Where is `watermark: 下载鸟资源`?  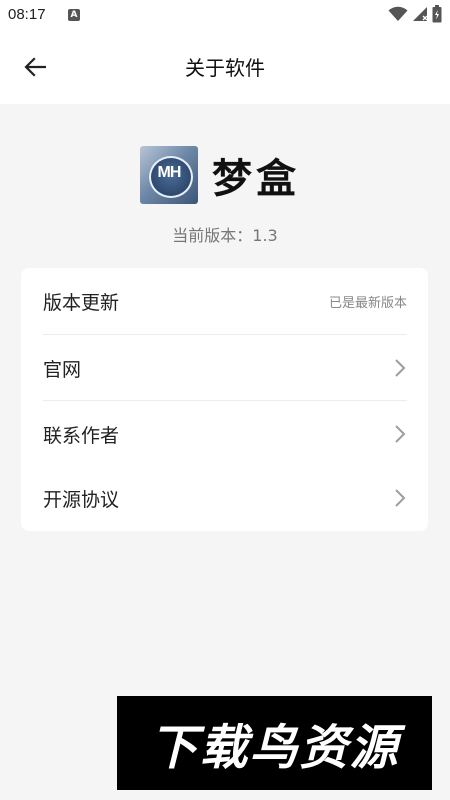 watermark: 下载鸟资源 is located at coordinates (274, 743).